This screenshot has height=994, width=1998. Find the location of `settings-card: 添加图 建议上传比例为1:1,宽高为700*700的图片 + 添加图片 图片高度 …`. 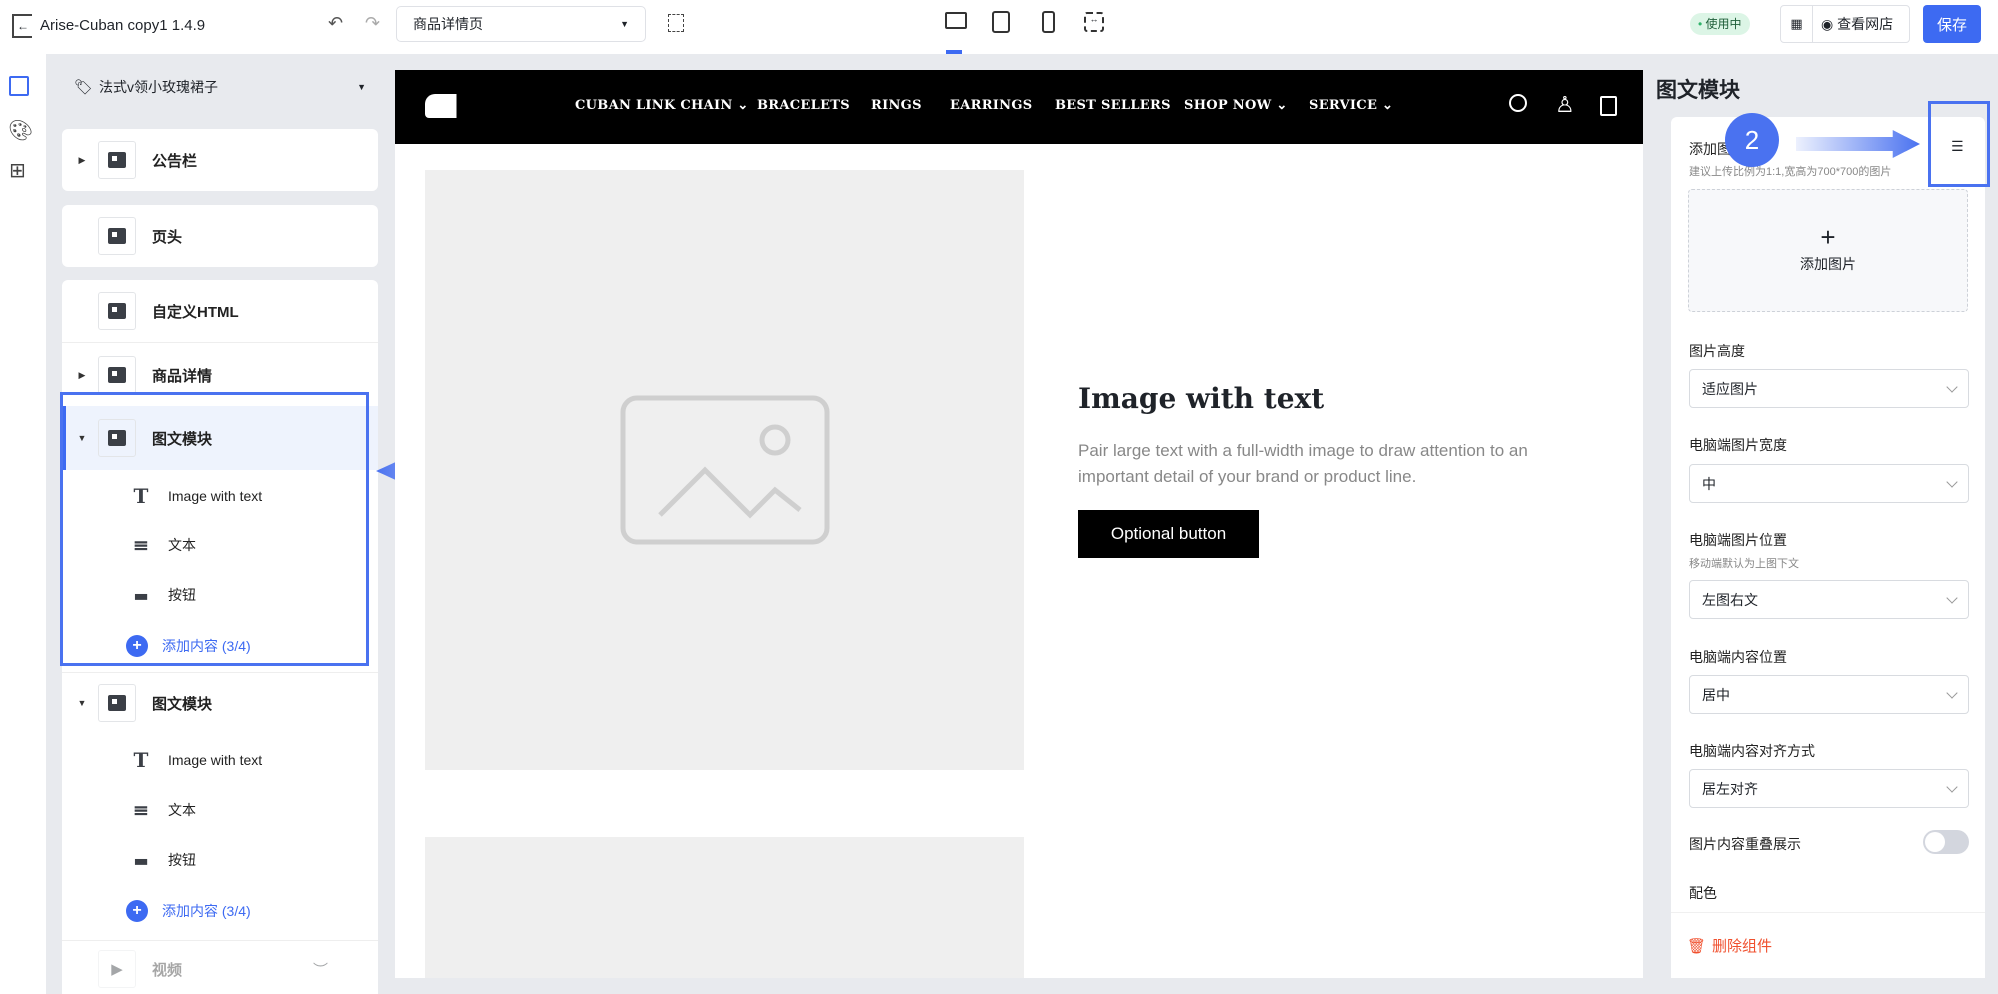

settings-card: 添加图 建议上传比例为1:1,宽高为700*700的图片 + 添加图片 图片高度 … is located at coordinates (1828, 547).